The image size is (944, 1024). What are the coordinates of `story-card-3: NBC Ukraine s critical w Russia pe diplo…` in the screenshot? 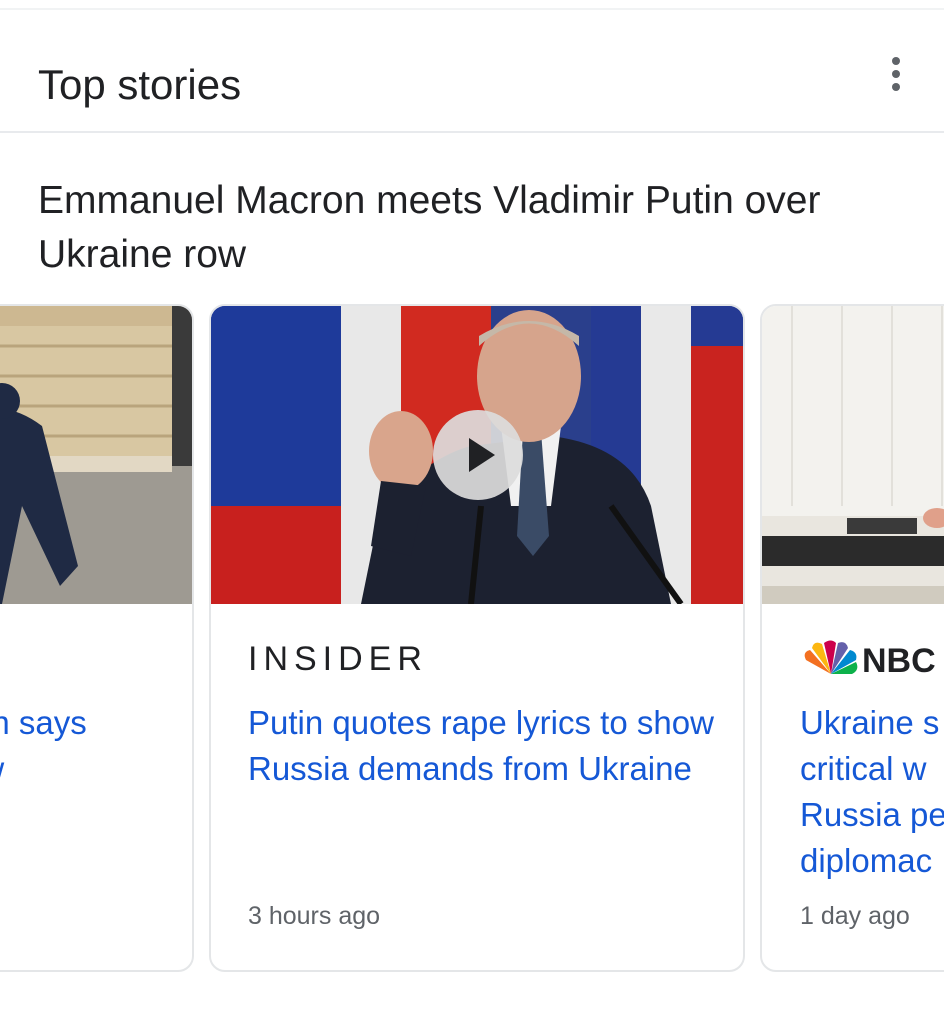 It's located at (852, 638).